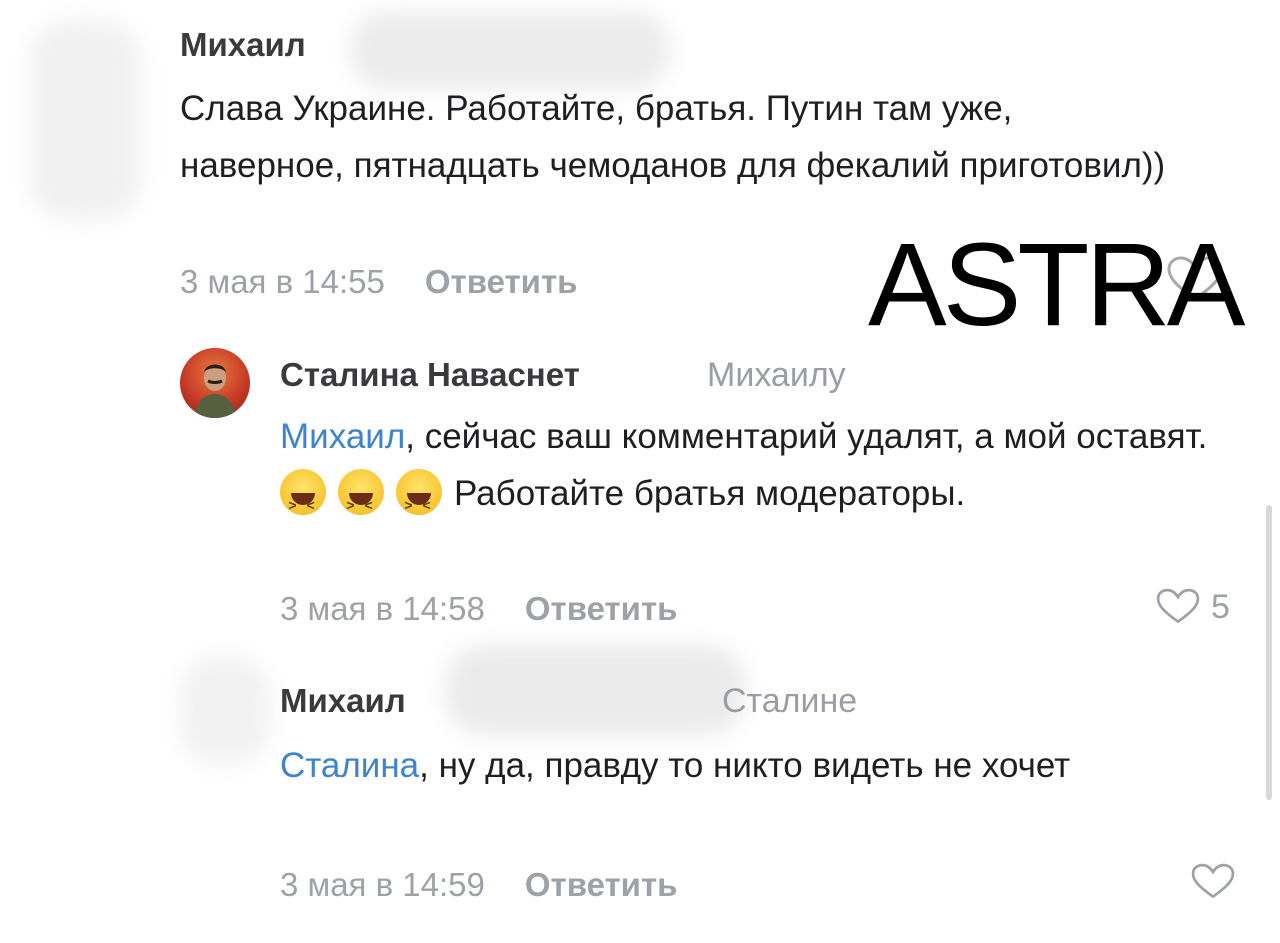  I want to click on mention-link: Сталина, so click(349, 765).